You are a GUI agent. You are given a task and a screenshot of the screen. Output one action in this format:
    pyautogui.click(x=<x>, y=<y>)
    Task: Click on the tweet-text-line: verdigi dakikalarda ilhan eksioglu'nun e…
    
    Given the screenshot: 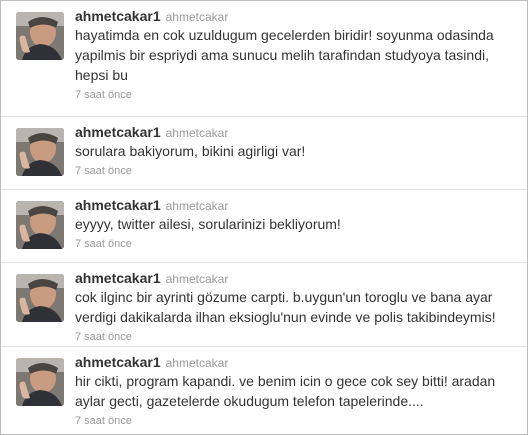 What is the action you would take?
    pyautogui.click(x=285, y=317)
    